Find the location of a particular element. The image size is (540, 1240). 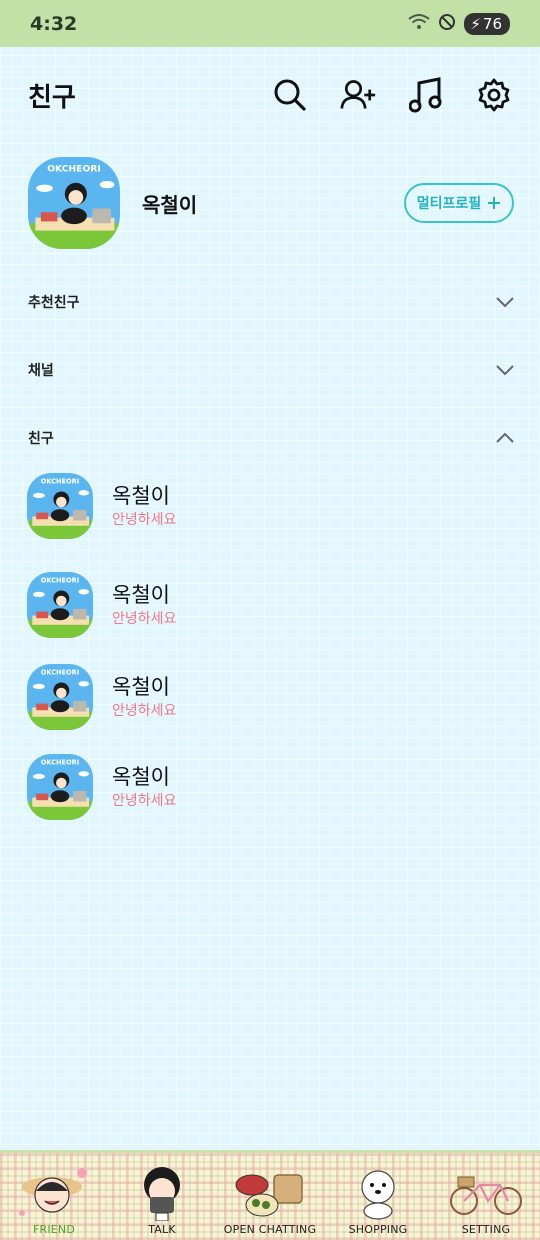

nav-tab-talk: TALK is located at coordinates (162, 1196).